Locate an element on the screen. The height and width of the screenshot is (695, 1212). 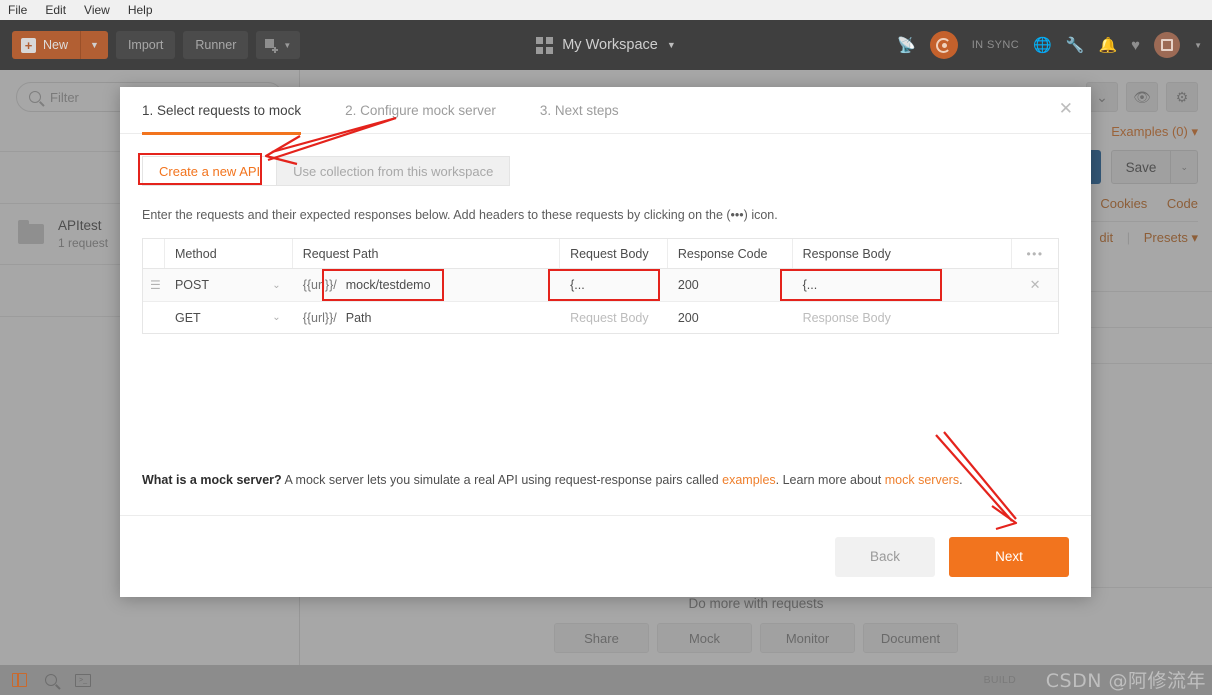
request-path-placeholder: Path is located at coordinates (358, 317).